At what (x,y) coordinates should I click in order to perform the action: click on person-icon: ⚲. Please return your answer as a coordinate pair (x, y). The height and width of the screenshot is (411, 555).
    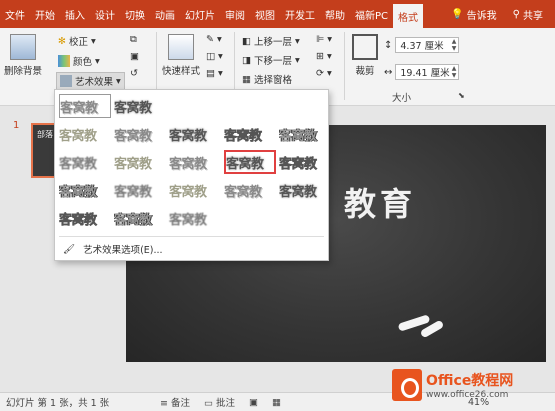
    Looking at the image, I should click on (516, 14).